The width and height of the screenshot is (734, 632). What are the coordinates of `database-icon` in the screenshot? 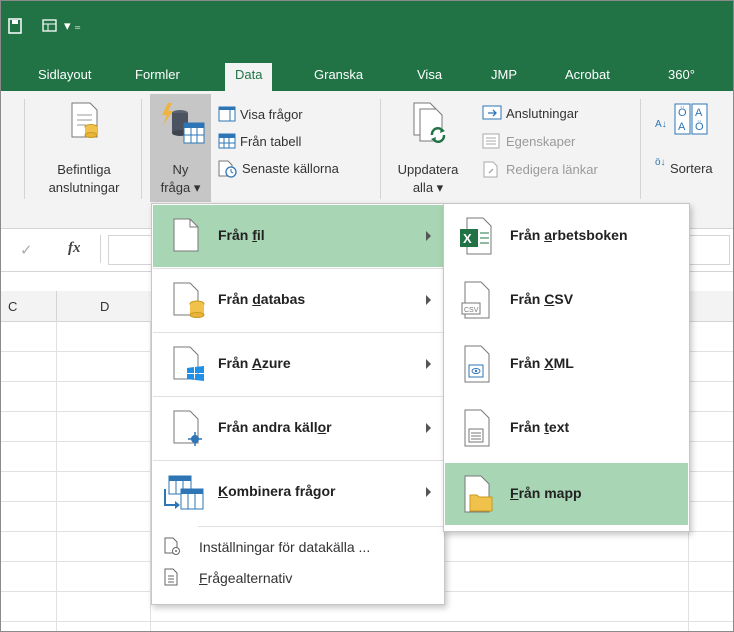 It's located at (189, 300).